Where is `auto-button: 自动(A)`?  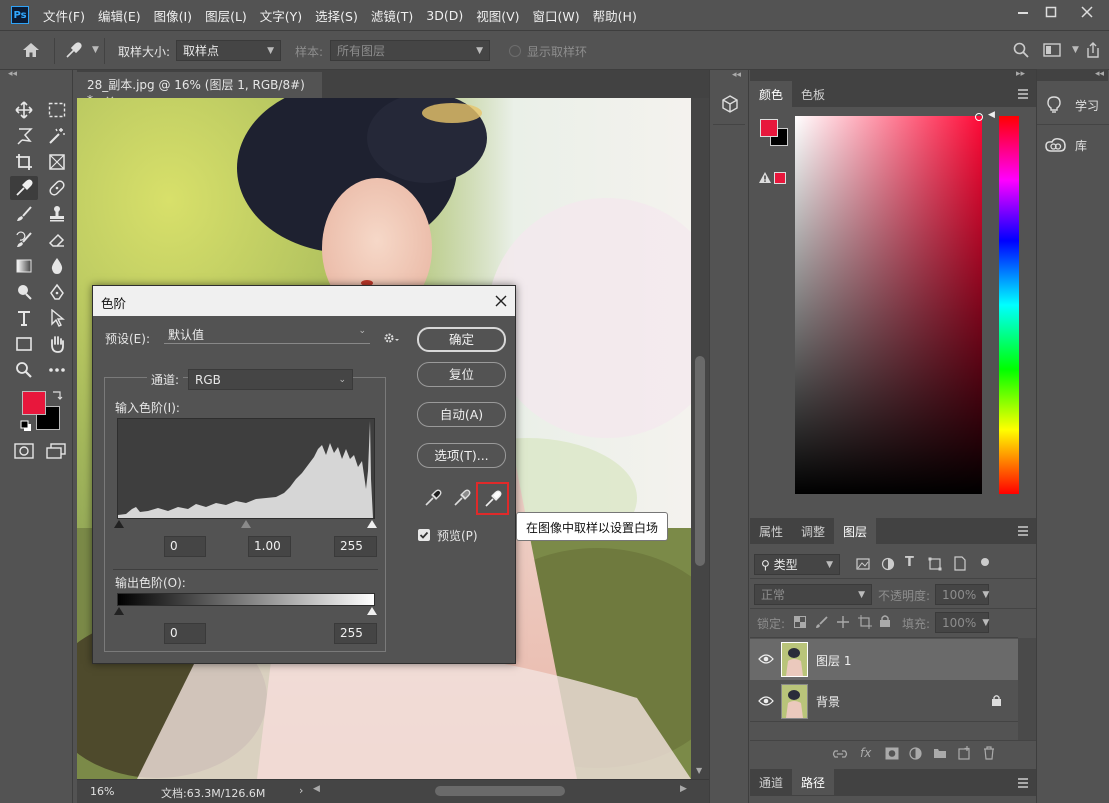 auto-button: 自动(A) is located at coordinates (461, 414).